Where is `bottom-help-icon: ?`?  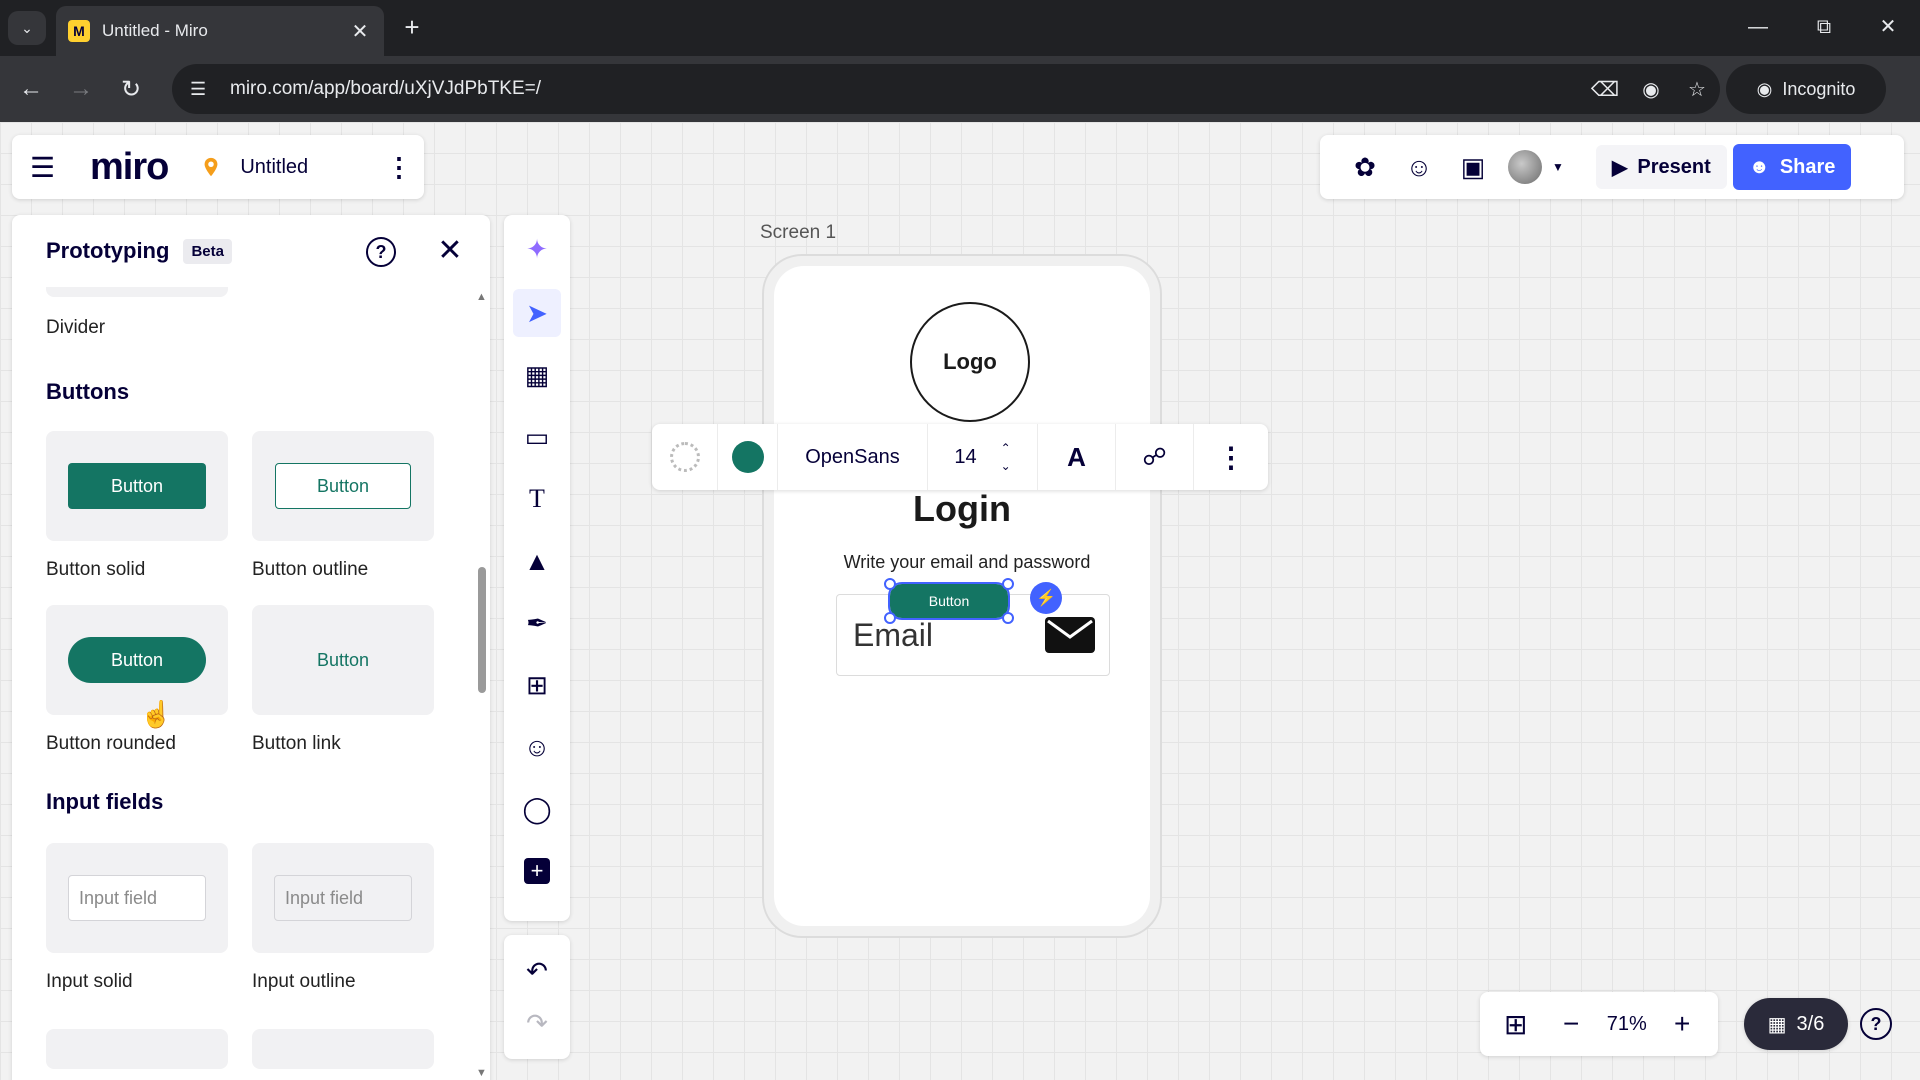
bottom-help-icon: ? is located at coordinates (1876, 1024).